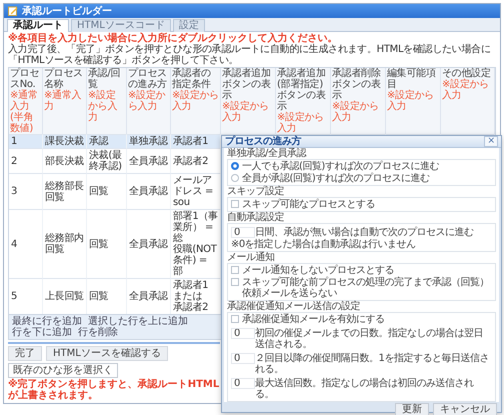 This screenshot has width=504, height=415. Describe the element at coordinates (318, 270) in the screenshot. I see `option-label: メール通知をしないプロセスとする` at that location.